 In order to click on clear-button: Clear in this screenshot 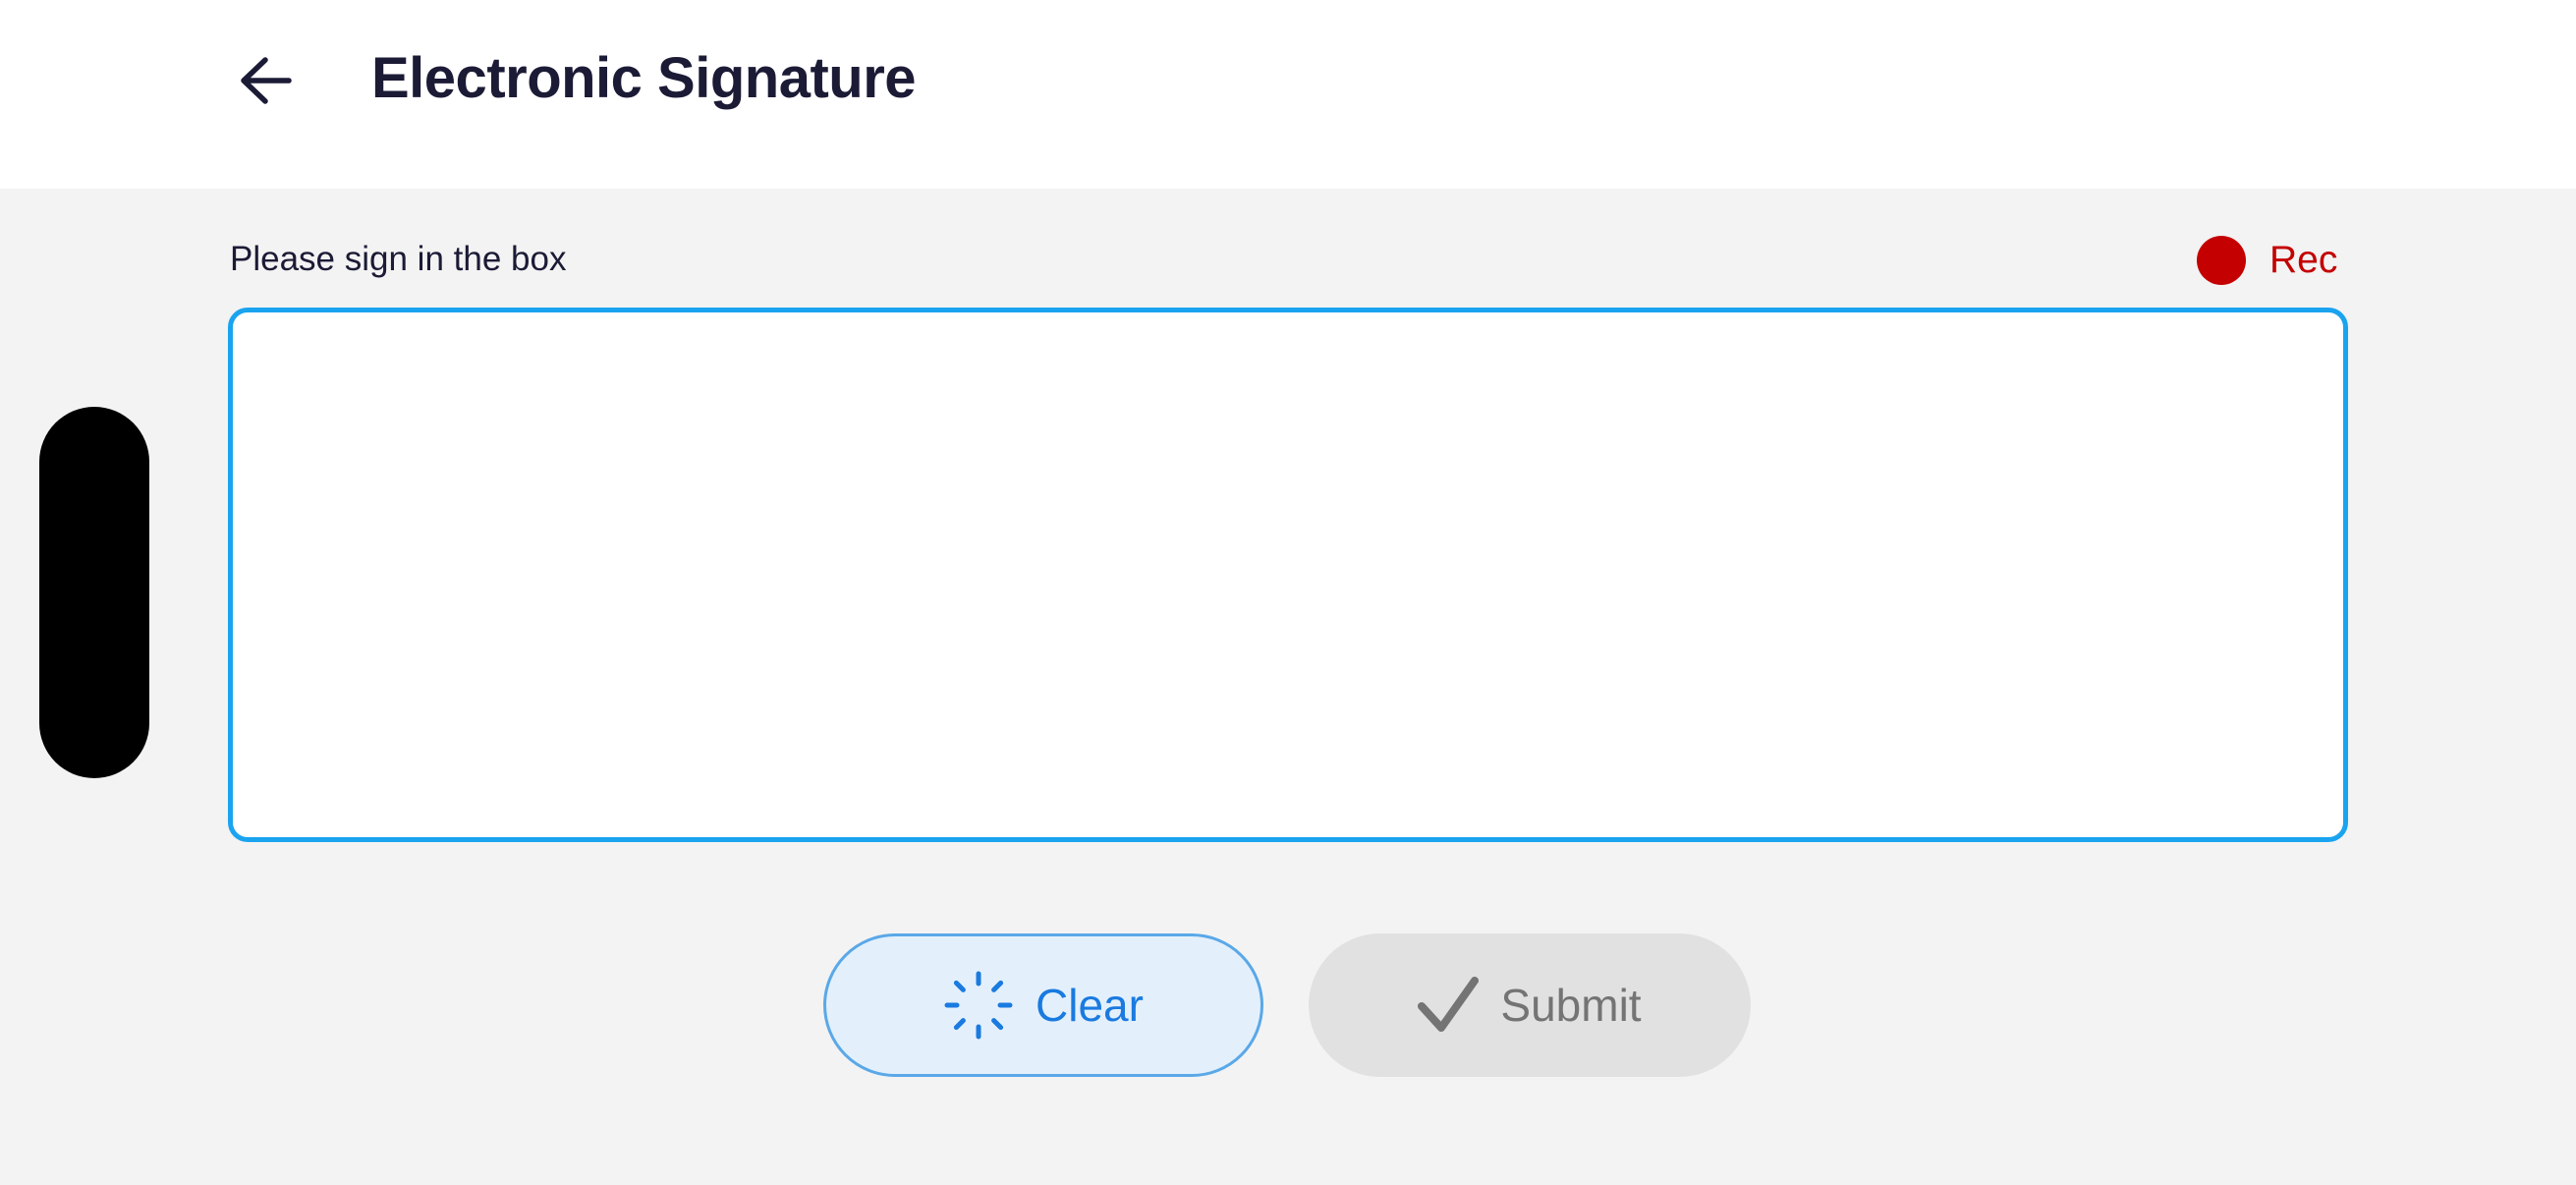, I will do `click(1043, 1005)`.